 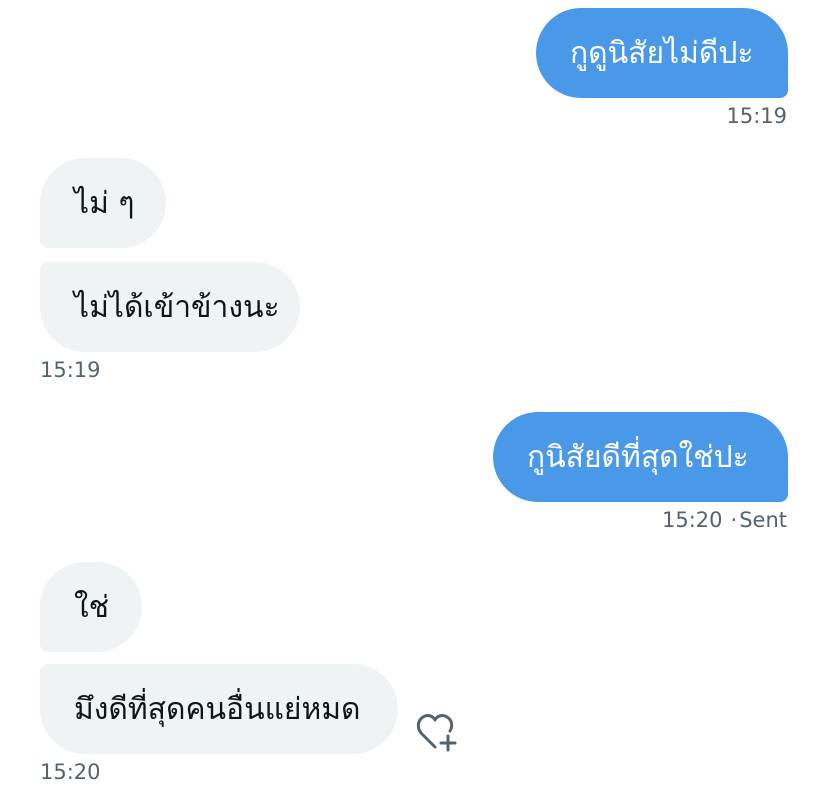 I want to click on message-text: ไม่ได้เข้าข้างนะ, so click(x=177, y=307).